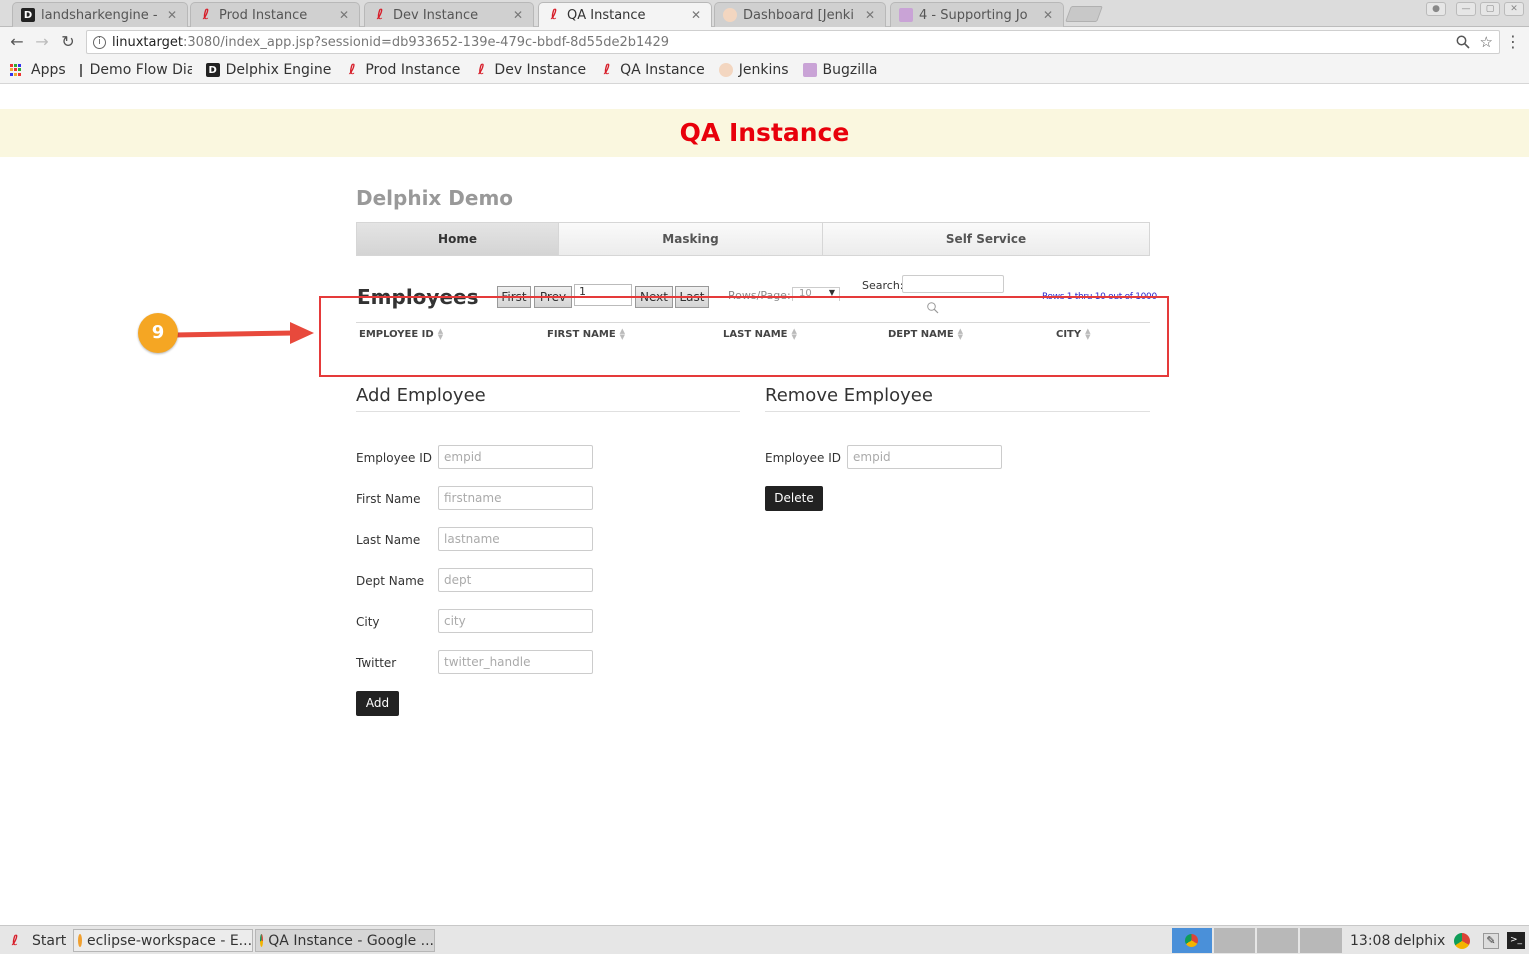  I want to click on menu-kebab-icon: ⋮, so click(1513, 42).